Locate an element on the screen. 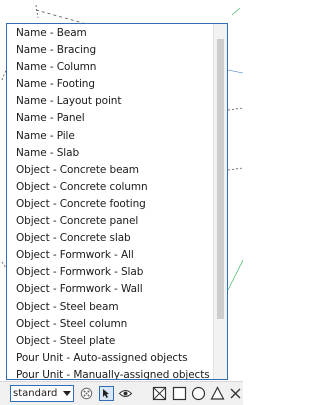  select-pointer-icon is located at coordinates (106, 393).